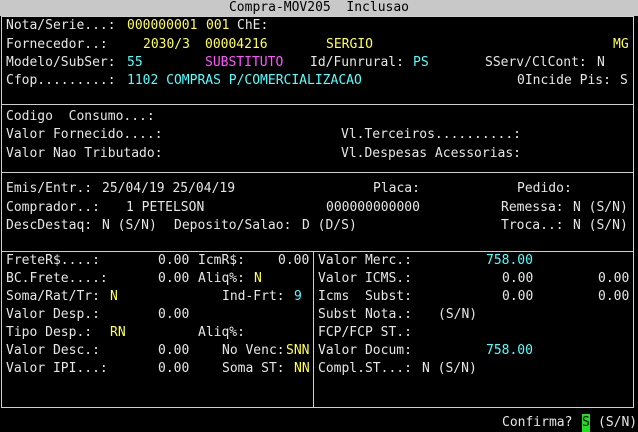 The width and height of the screenshot is (638, 432). What do you see at coordinates (537, 422) in the screenshot?
I see `confirma-label: Confirma?` at bounding box center [537, 422].